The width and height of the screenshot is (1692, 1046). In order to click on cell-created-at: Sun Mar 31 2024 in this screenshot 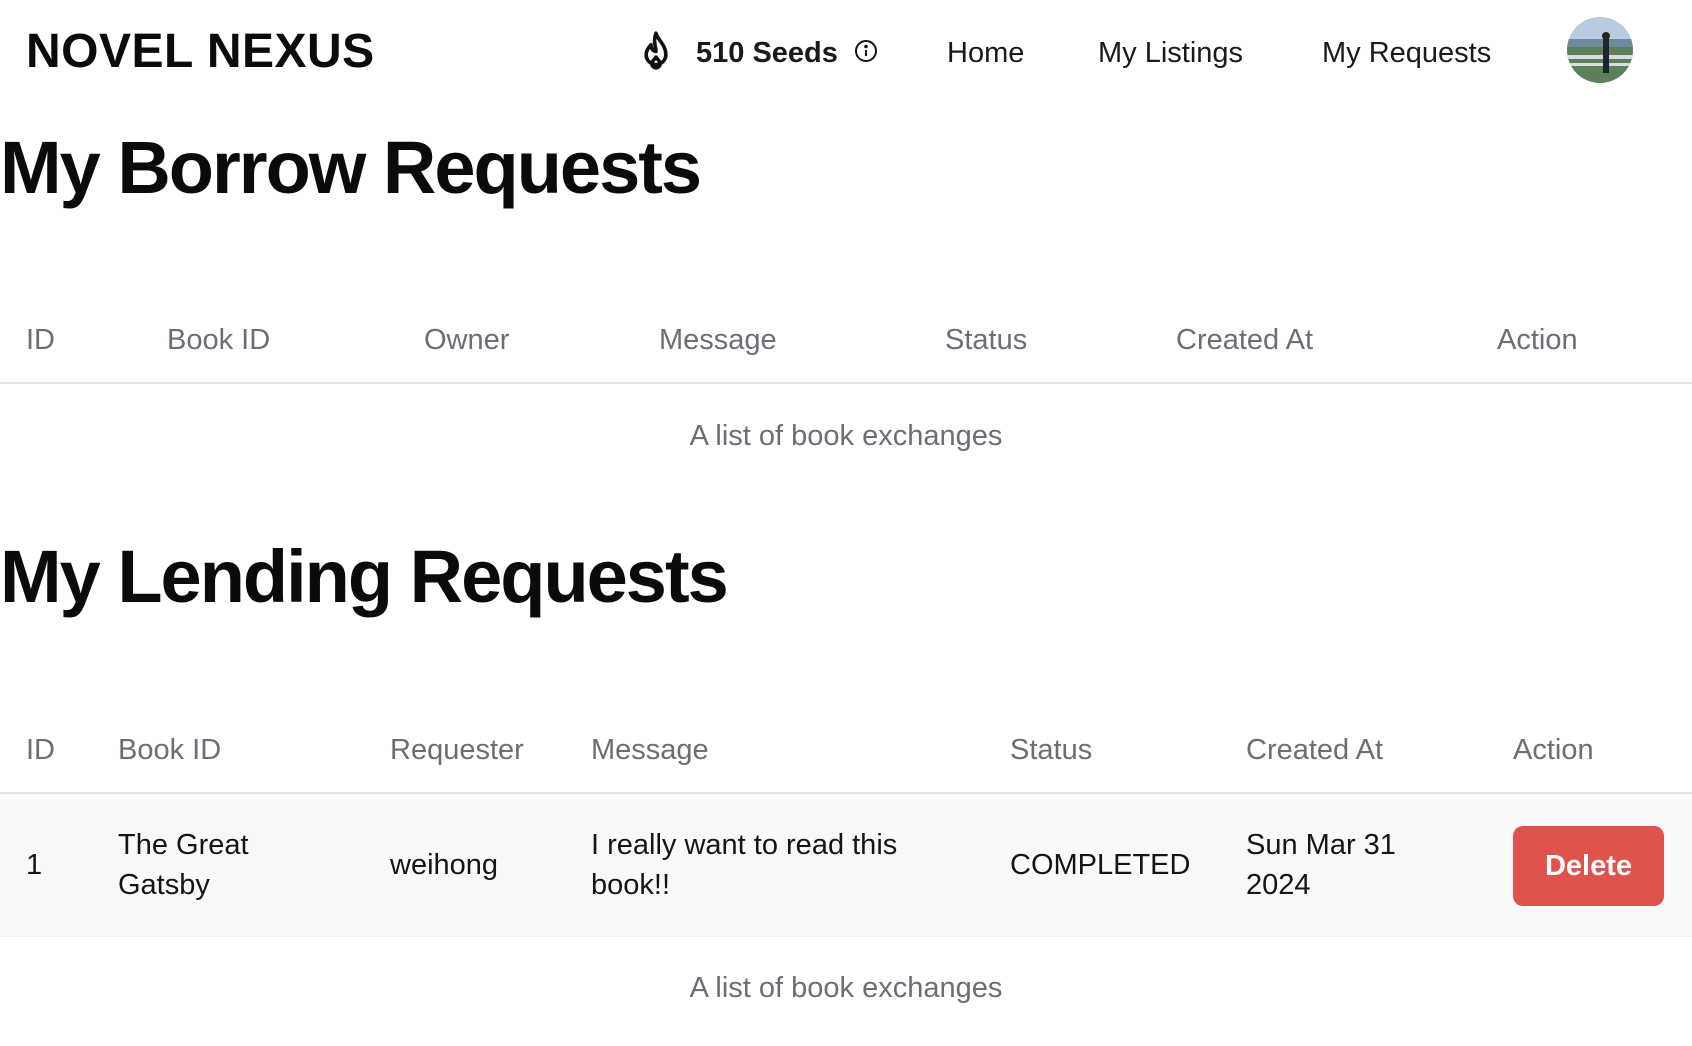, I will do `click(1321, 865)`.